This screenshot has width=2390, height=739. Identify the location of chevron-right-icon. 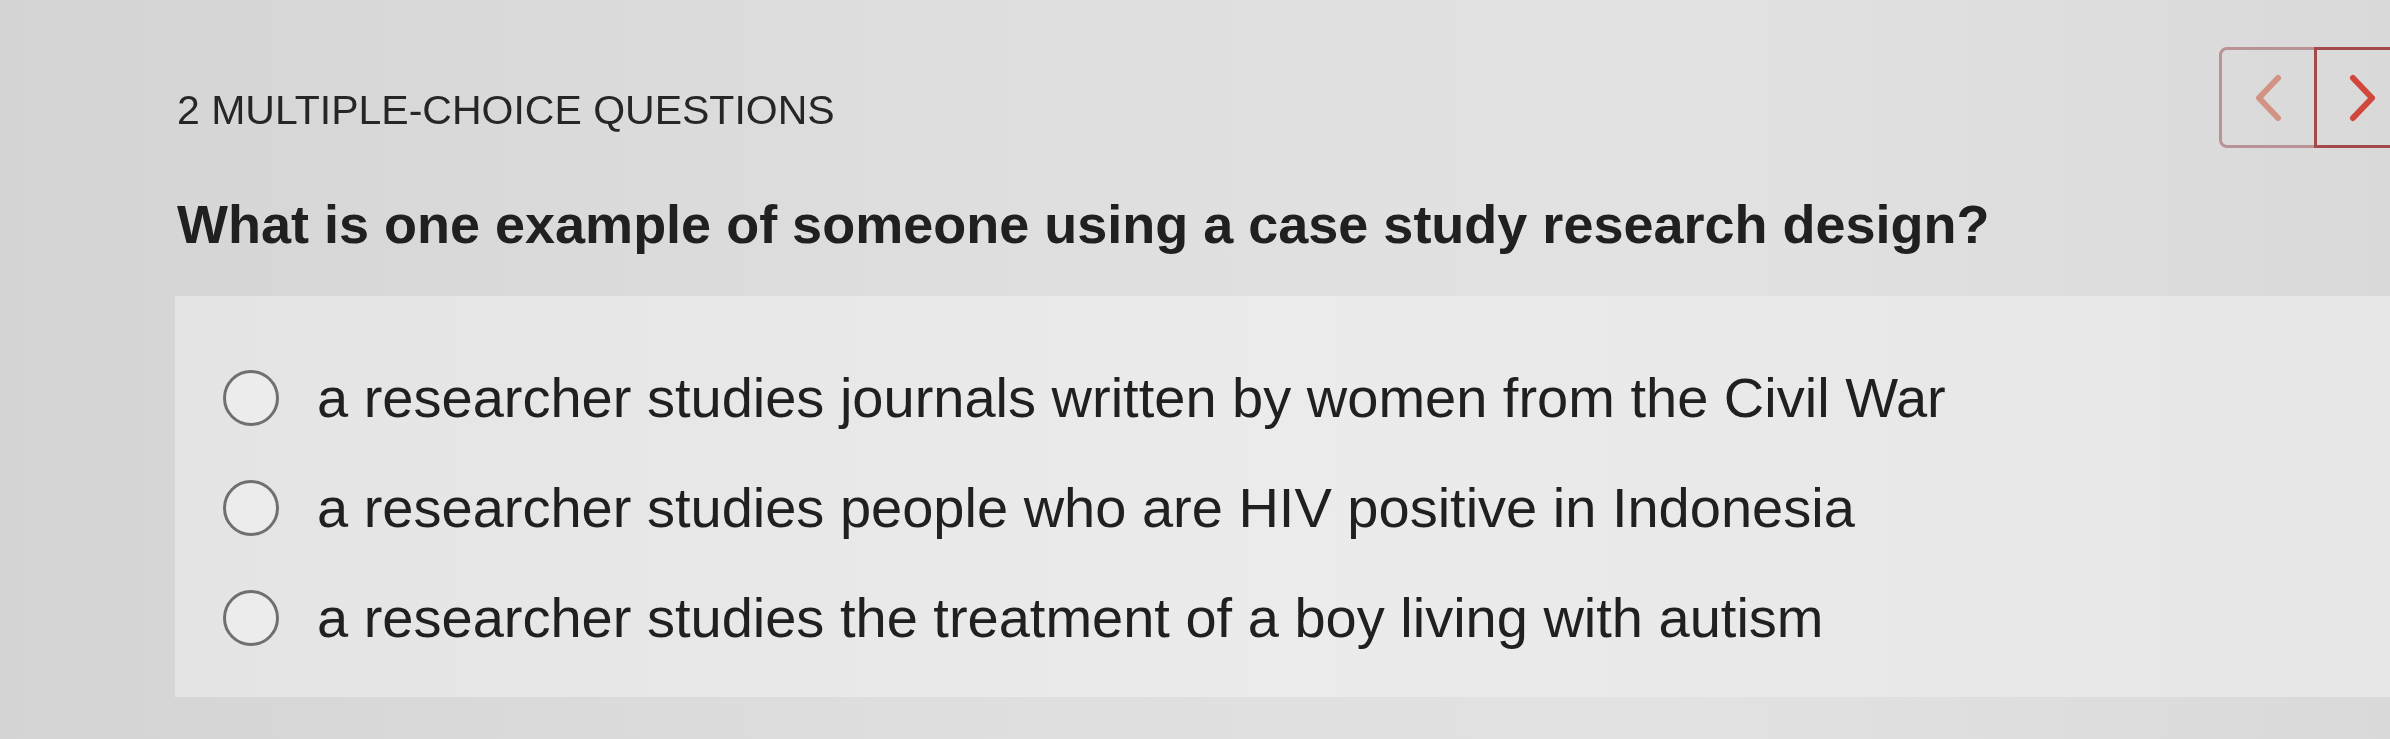
(2363, 97).